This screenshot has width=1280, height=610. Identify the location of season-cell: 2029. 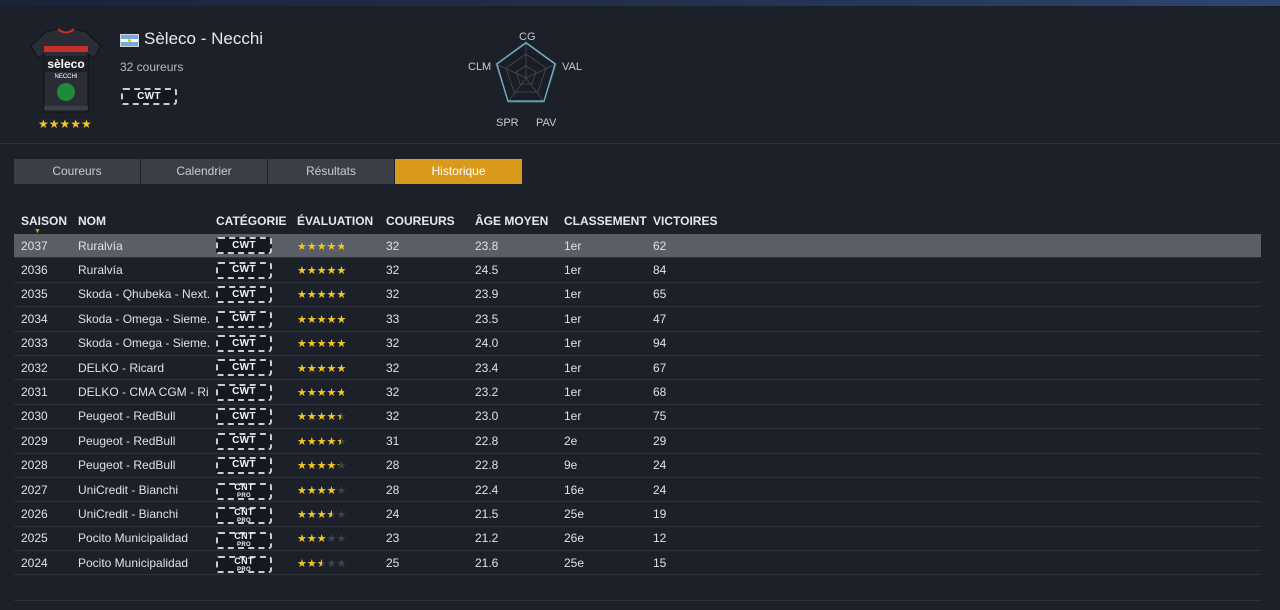
(34, 440).